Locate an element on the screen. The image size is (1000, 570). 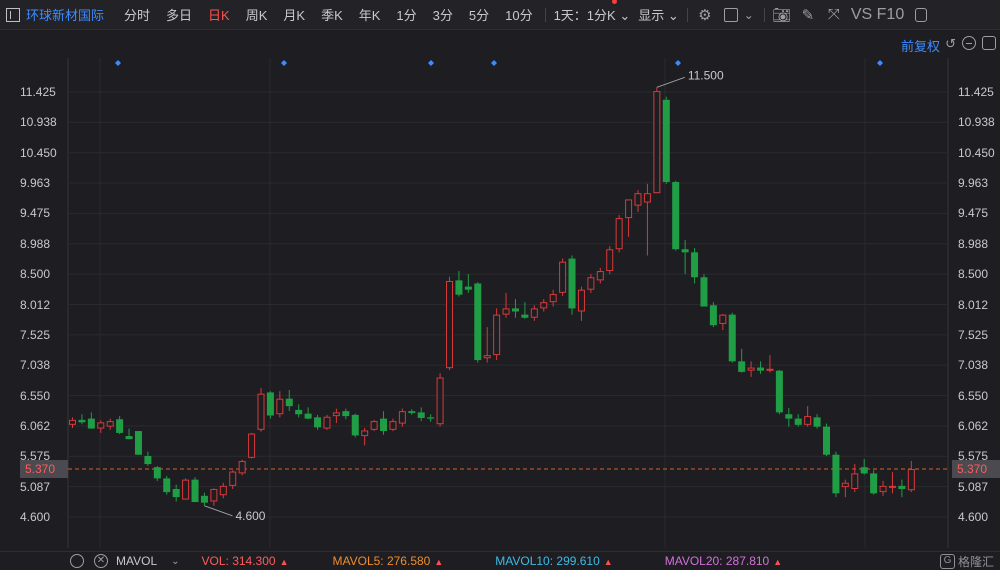
current-price-tag-left: 5.370 is located at coordinates (44, 469).